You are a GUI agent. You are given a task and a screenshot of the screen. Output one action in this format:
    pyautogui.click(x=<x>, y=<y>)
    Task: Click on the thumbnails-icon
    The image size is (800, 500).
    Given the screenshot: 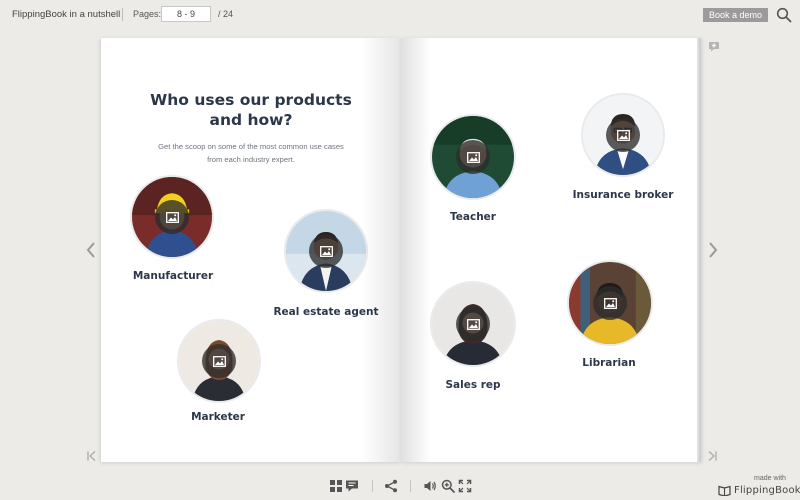 What is the action you would take?
    pyautogui.click(x=336, y=486)
    